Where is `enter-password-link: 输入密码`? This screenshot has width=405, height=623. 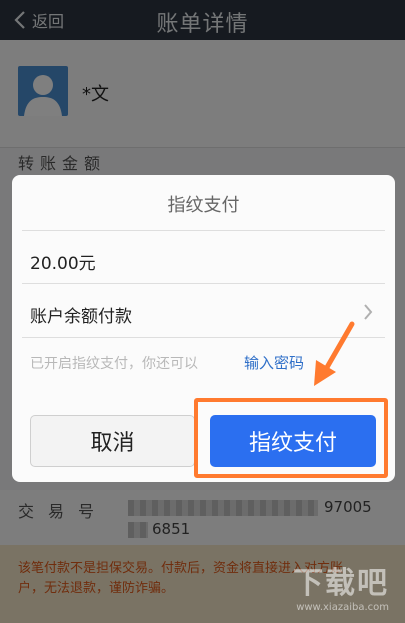
enter-password-link: 输入密码 is located at coordinates (274, 362).